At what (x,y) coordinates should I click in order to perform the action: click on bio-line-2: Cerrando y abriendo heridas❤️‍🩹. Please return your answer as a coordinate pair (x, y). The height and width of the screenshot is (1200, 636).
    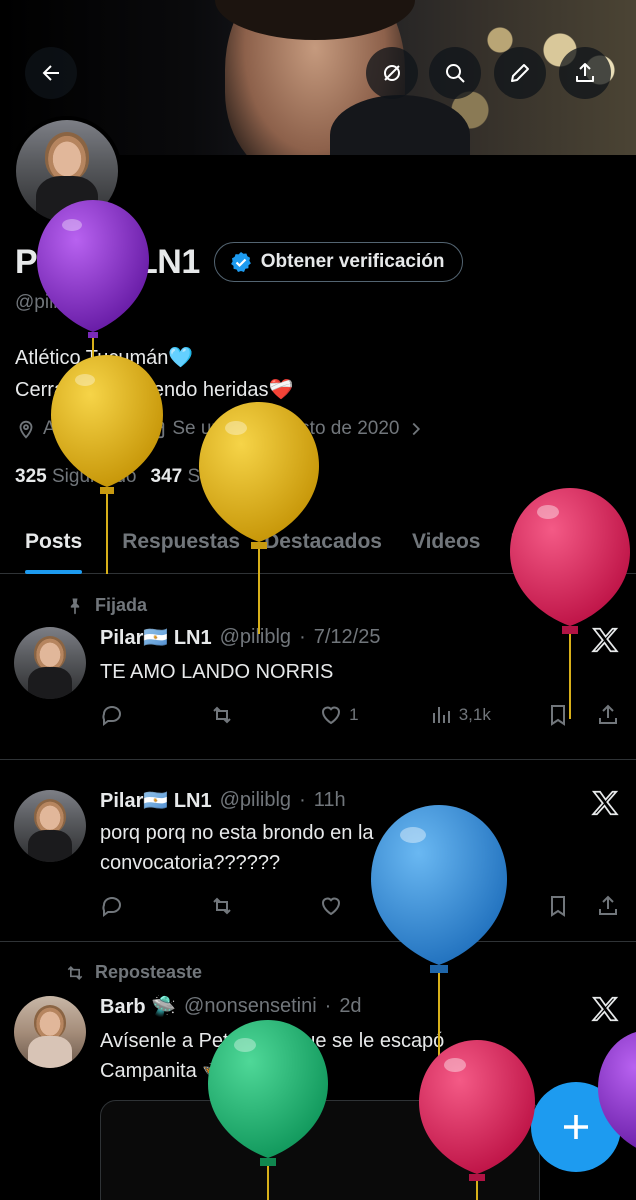
    Looking at the image, I should click on (154, 390).